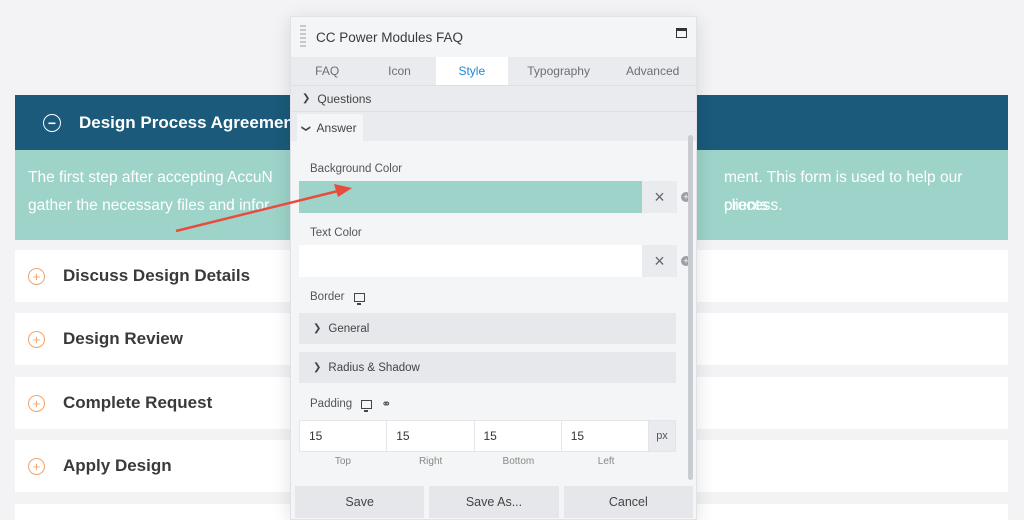  I want to click on background-color-field: × +, so click(495, 197).